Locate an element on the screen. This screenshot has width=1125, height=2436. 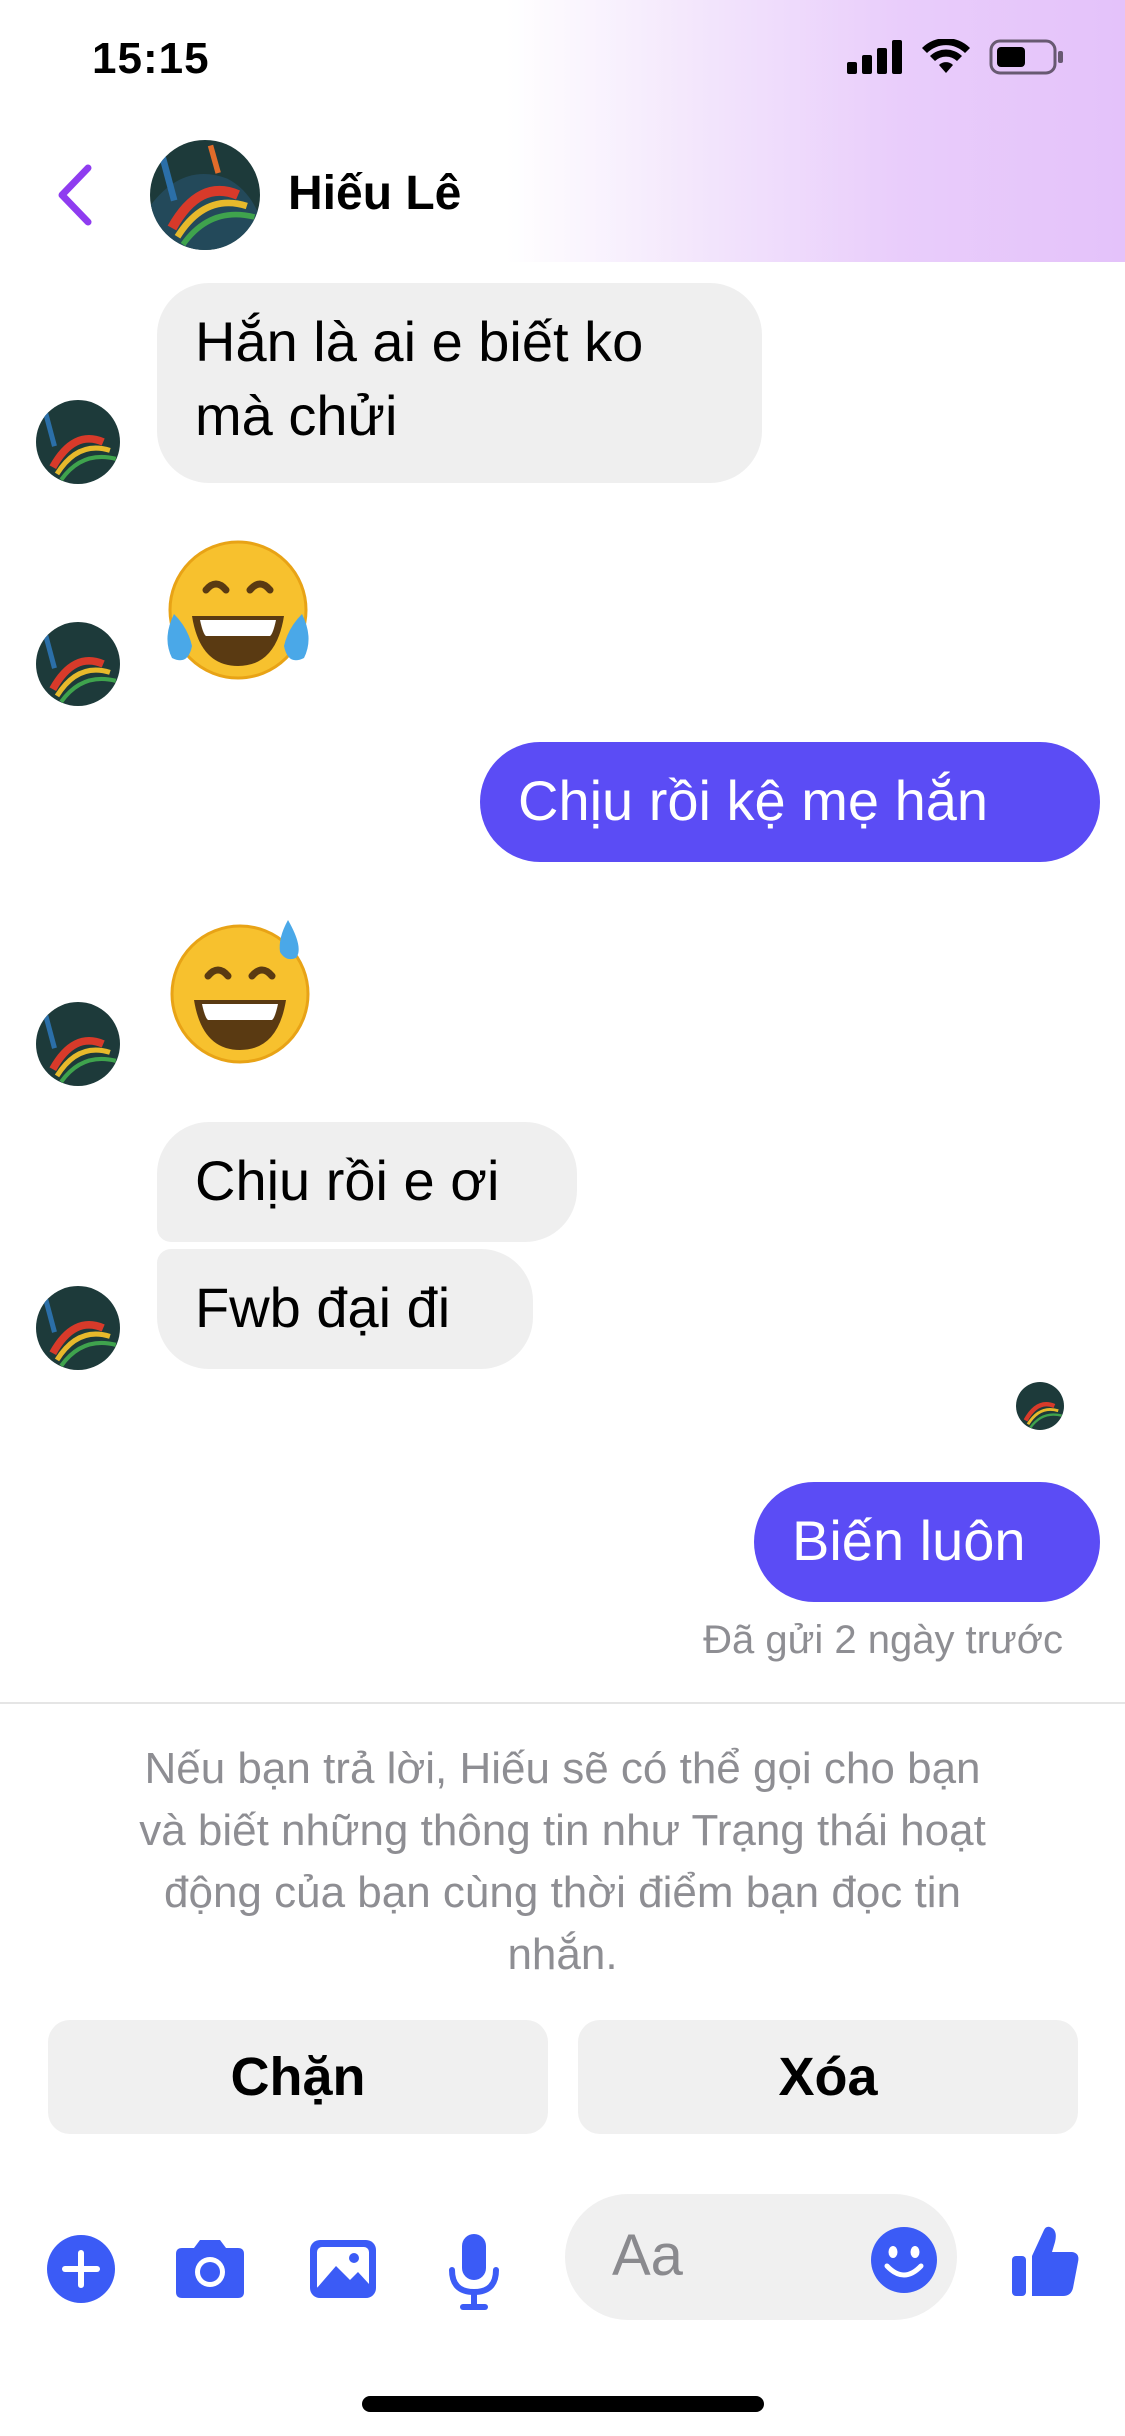
contact-name: Hiếu Lê is located at coordinates (374, 193).